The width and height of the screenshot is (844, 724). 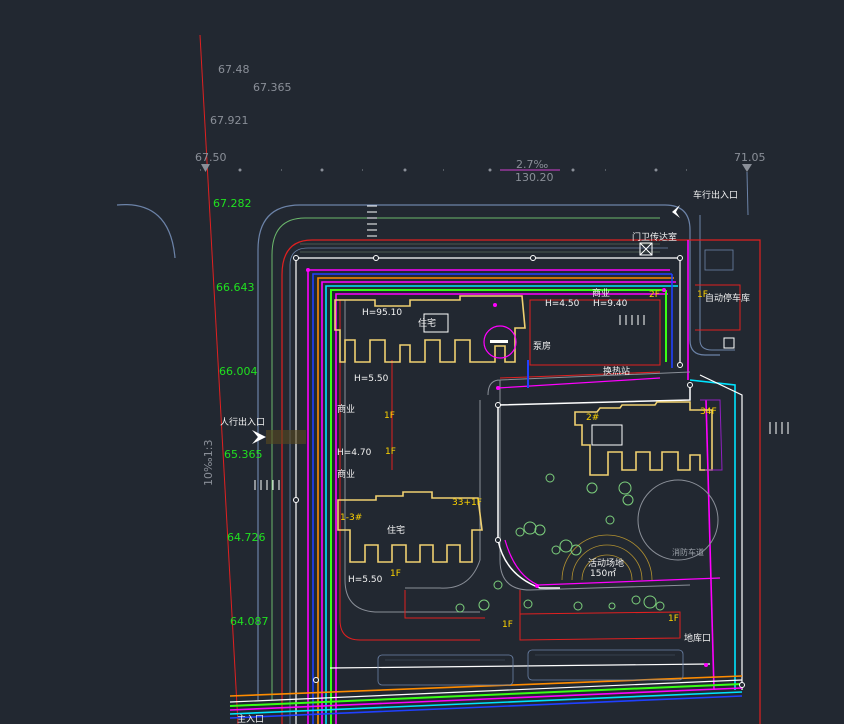 I want to click on fire-lane-label: 消防车道, so click(x=688, y=552).